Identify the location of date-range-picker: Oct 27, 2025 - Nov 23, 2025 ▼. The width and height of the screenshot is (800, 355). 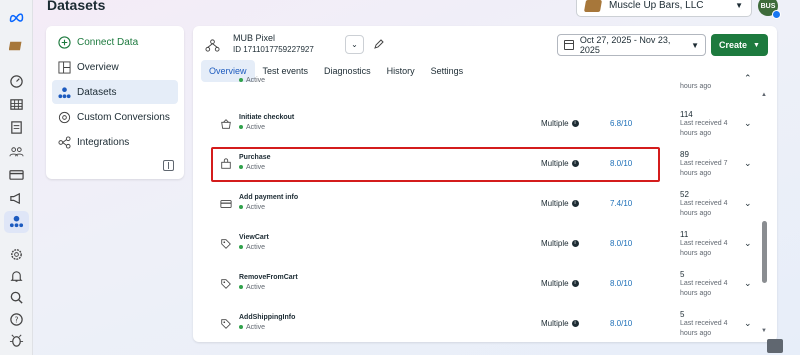
(631, 45).